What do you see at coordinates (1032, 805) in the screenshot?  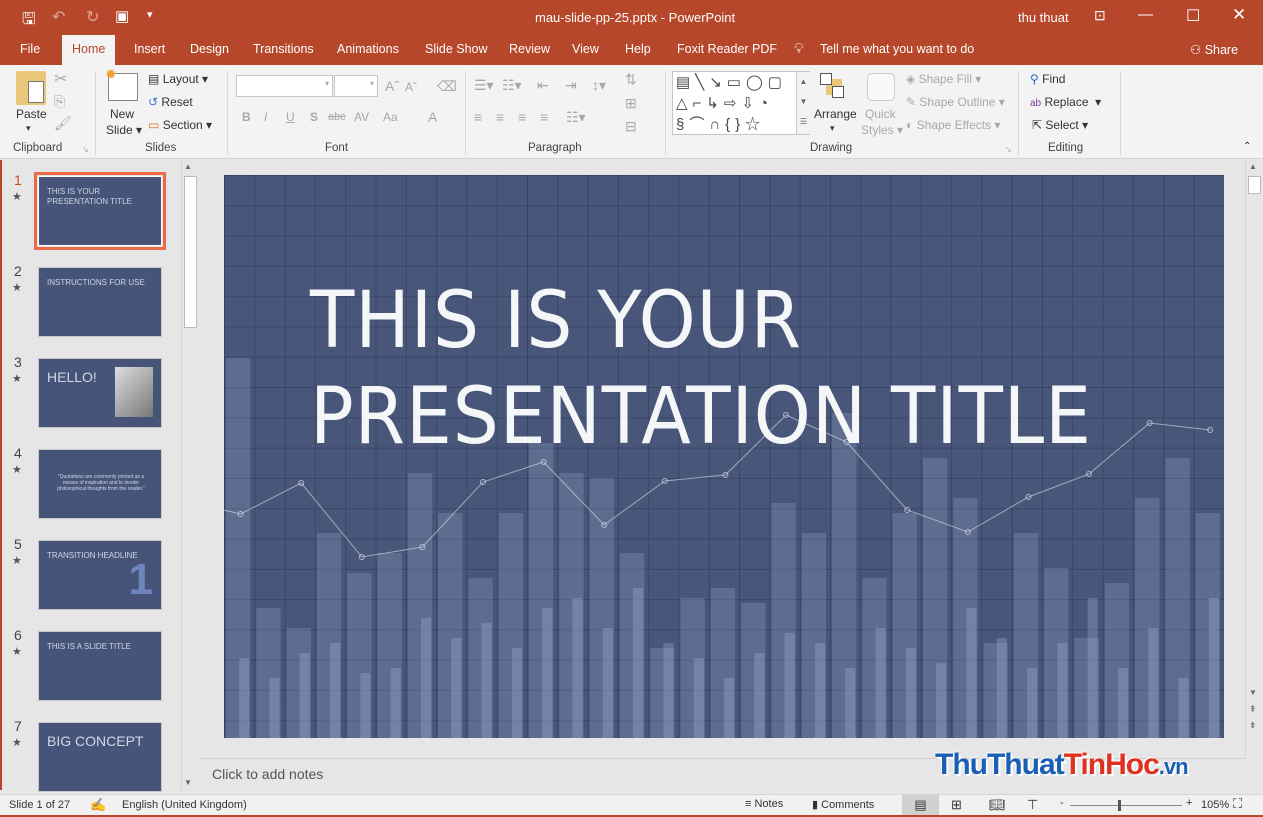 I see `slide-show-button: ⊤` at bounding box center [1032, 805].